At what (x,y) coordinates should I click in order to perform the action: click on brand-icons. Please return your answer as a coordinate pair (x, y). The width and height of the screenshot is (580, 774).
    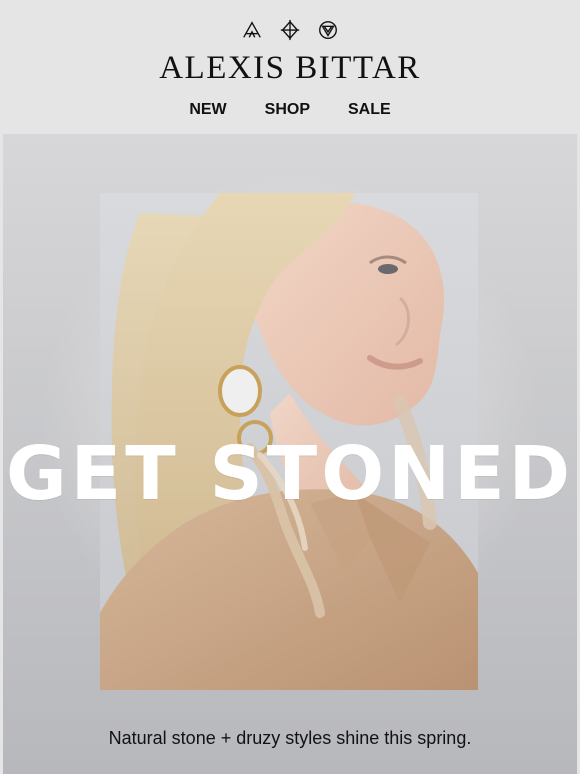
    Looking at the image, I should click on (290, 30).